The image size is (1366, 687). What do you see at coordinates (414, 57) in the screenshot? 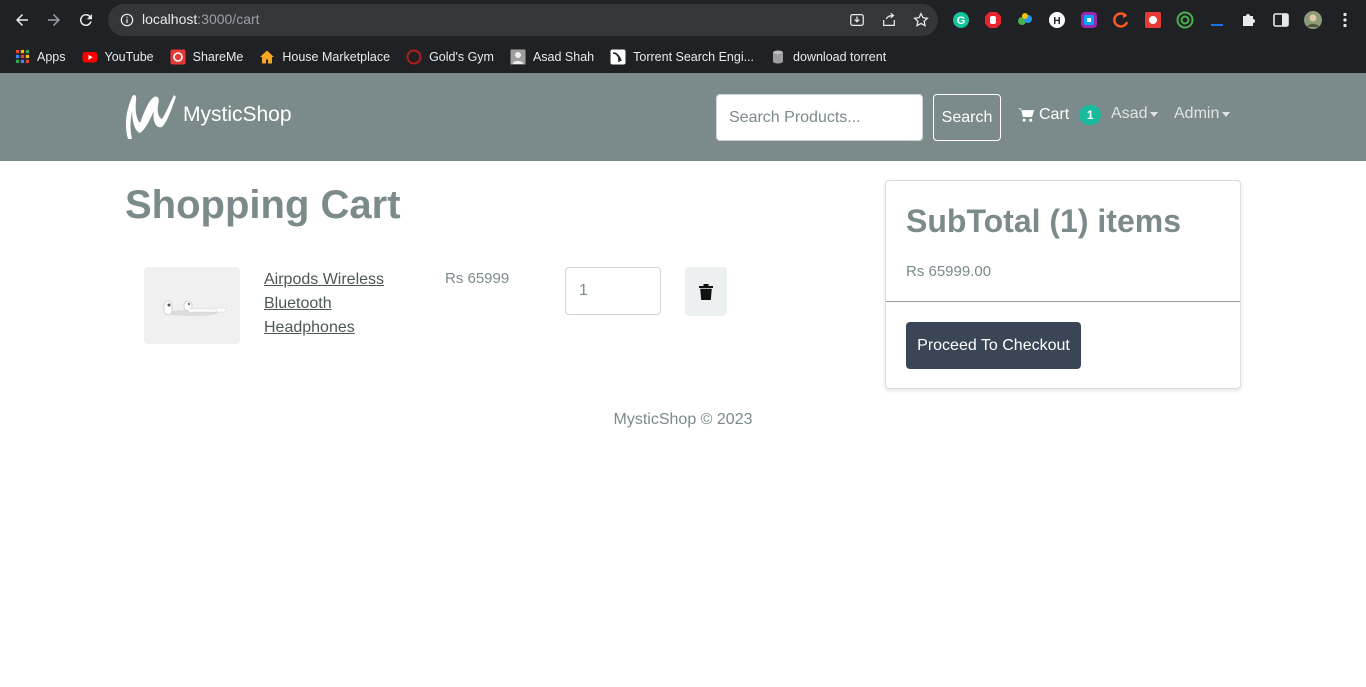
I see `golds-gym-icon` at bounding box center [414, 57].